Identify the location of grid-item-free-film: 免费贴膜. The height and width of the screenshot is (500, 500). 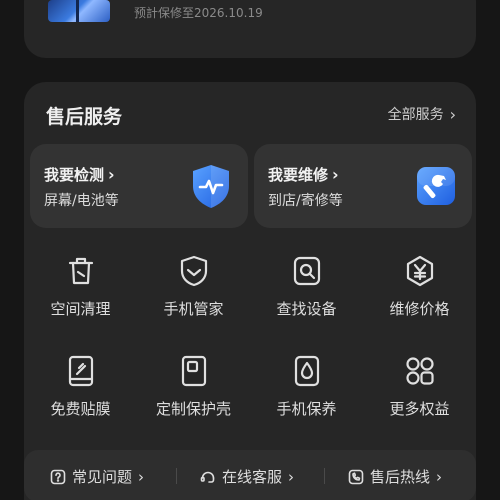
(80, 386).